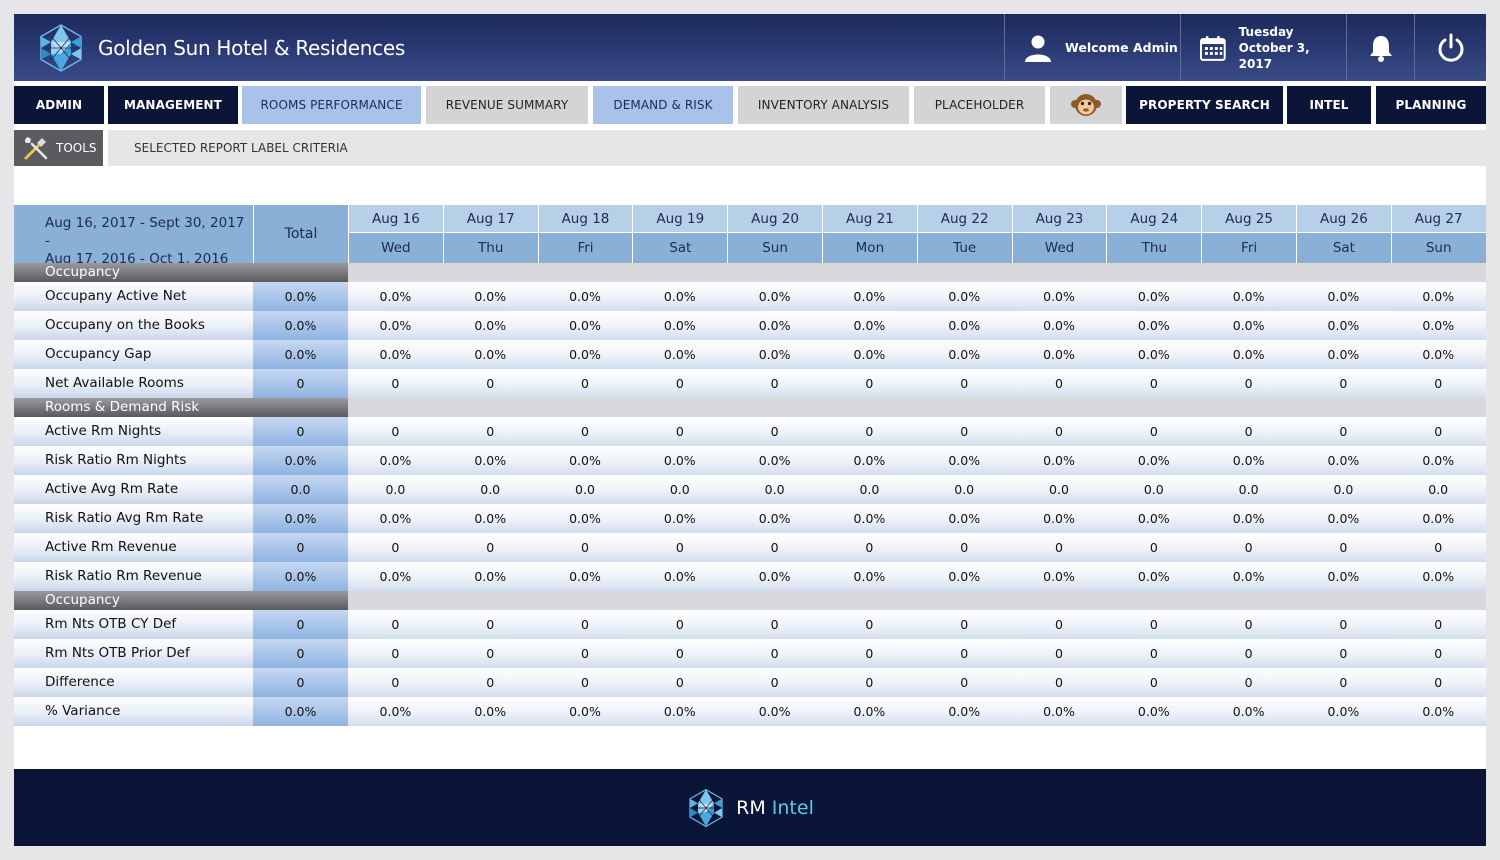 Image resolution: width=1500 pixels, height=860 pixels. I want to click on day-header: Aug 24 Thu, so click(1154, 234).